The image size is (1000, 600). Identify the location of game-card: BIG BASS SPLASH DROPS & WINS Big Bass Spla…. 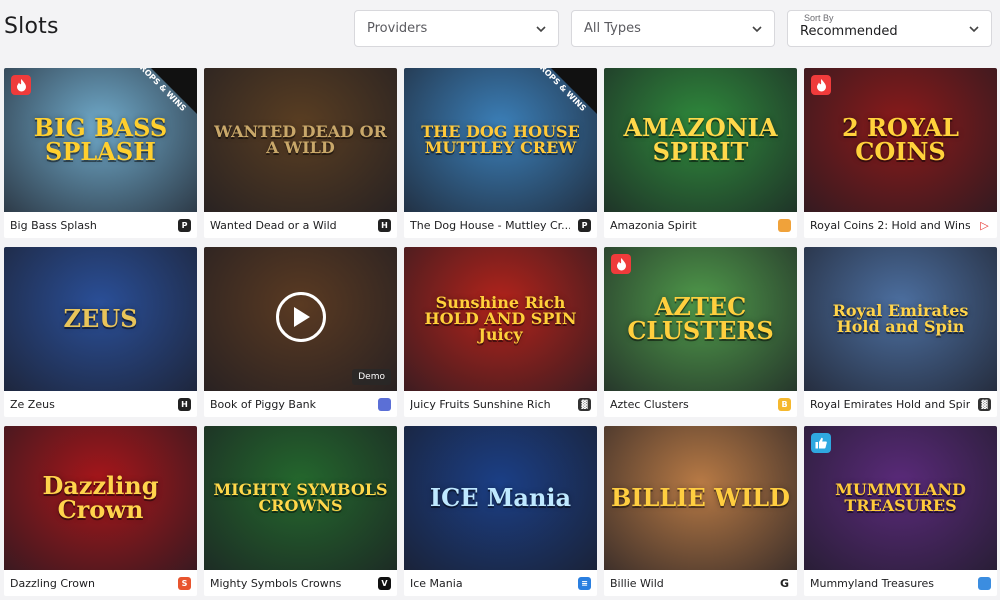
(100, 153).